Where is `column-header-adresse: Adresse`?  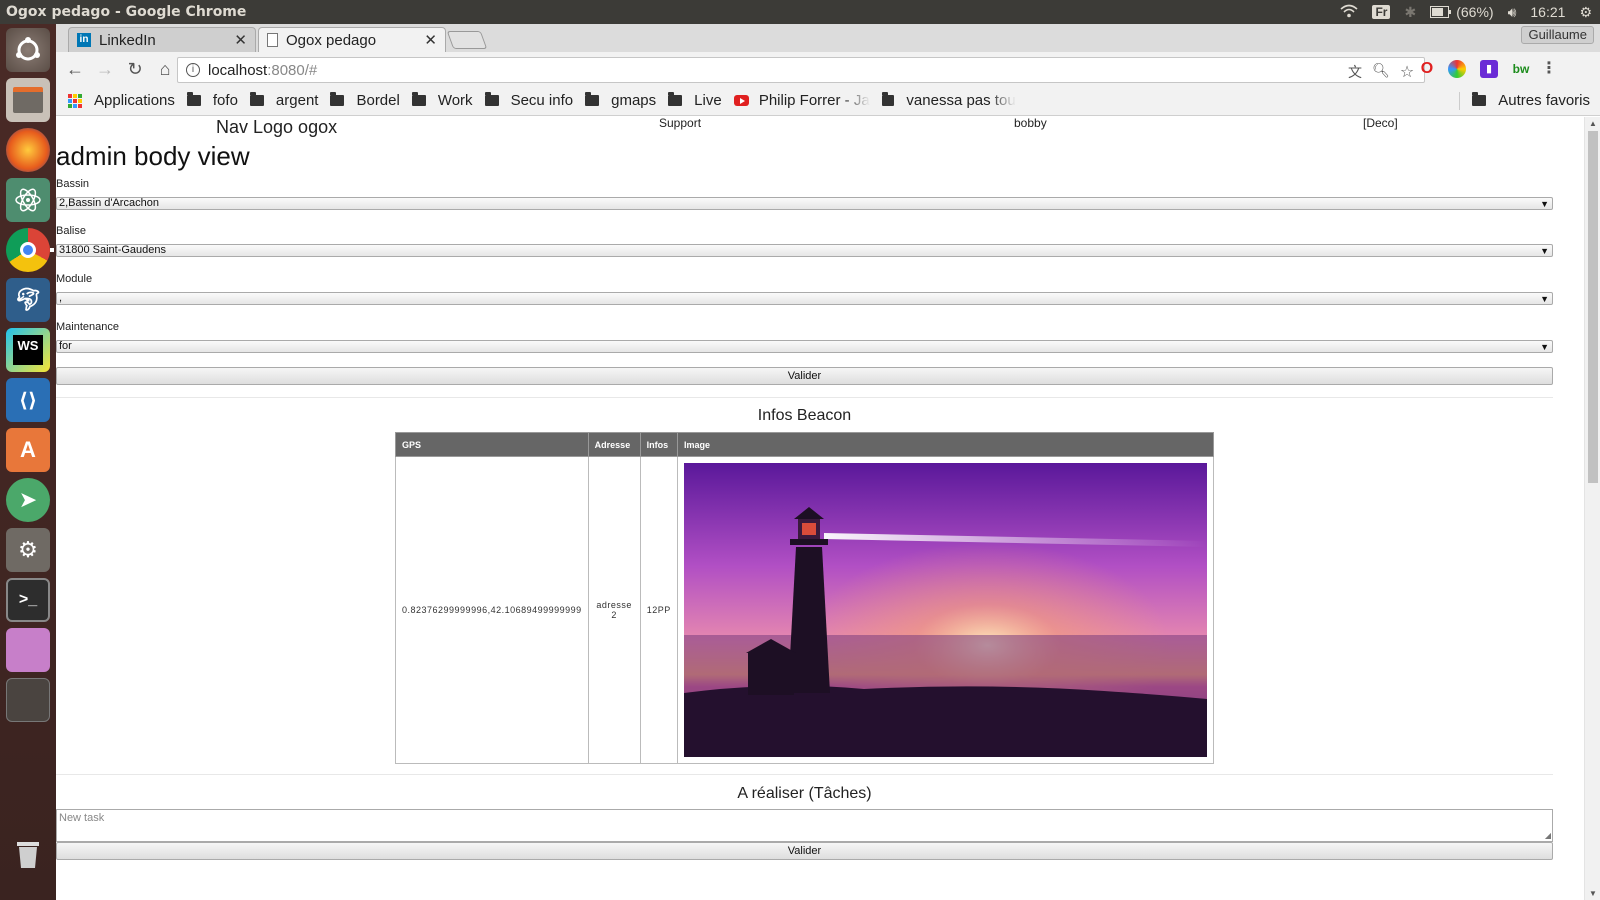 column-header-adresse: Adresse is located at coordinates (614, 444).